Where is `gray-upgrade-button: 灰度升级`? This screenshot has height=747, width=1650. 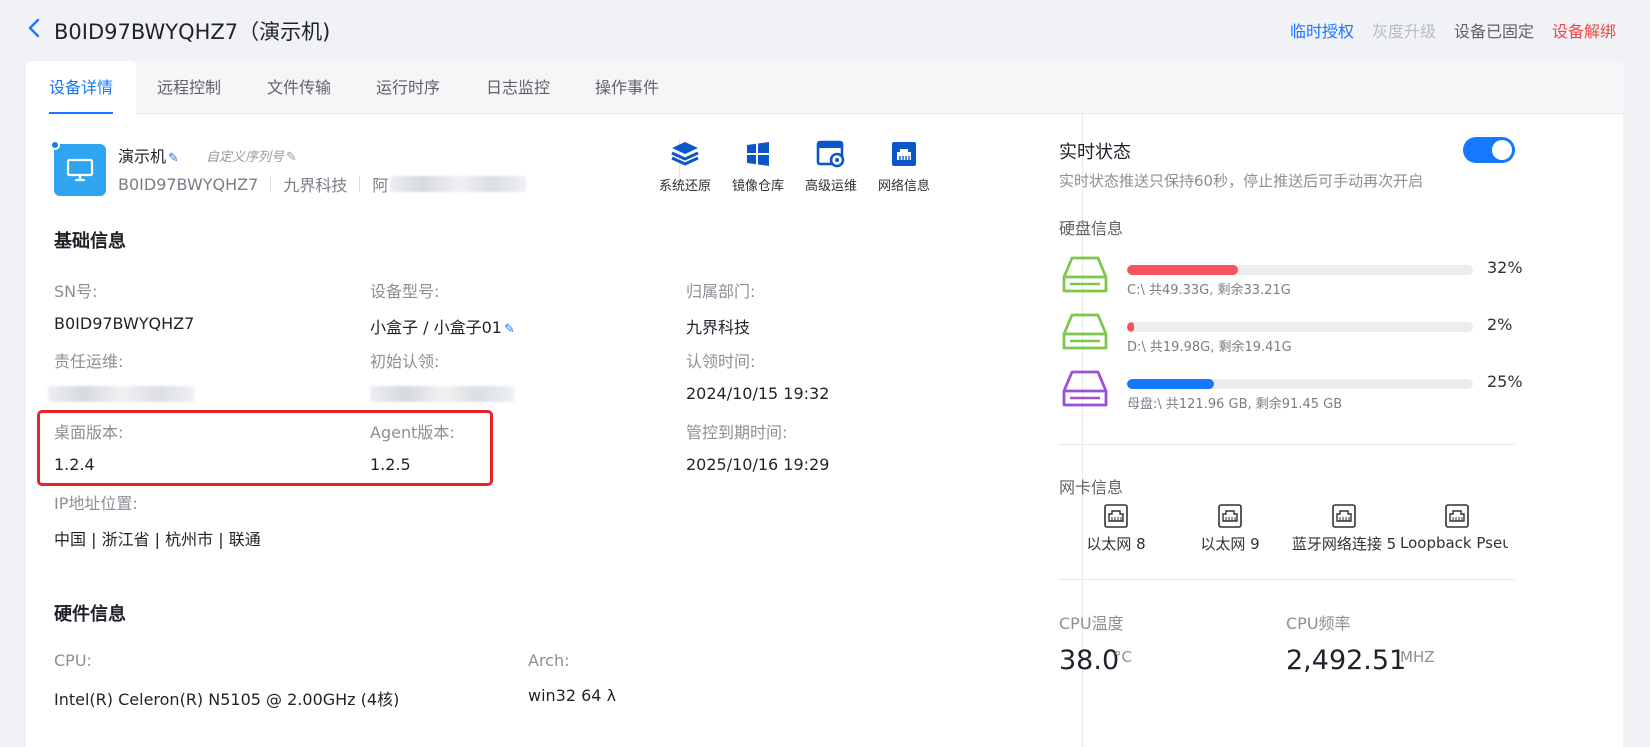
gray-upgrade-button: 灰度升级 is located at coordinates (1404, 30).